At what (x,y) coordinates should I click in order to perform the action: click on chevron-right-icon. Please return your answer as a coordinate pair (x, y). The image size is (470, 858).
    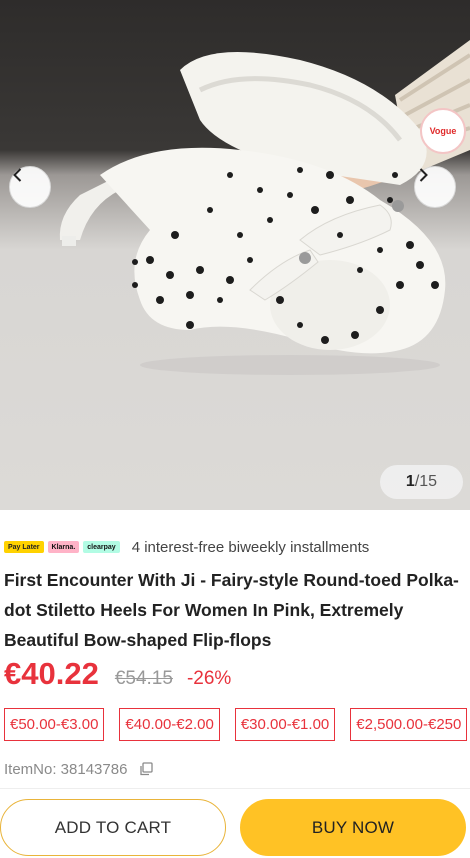
    Looking at the image, I should click on (423, 175).